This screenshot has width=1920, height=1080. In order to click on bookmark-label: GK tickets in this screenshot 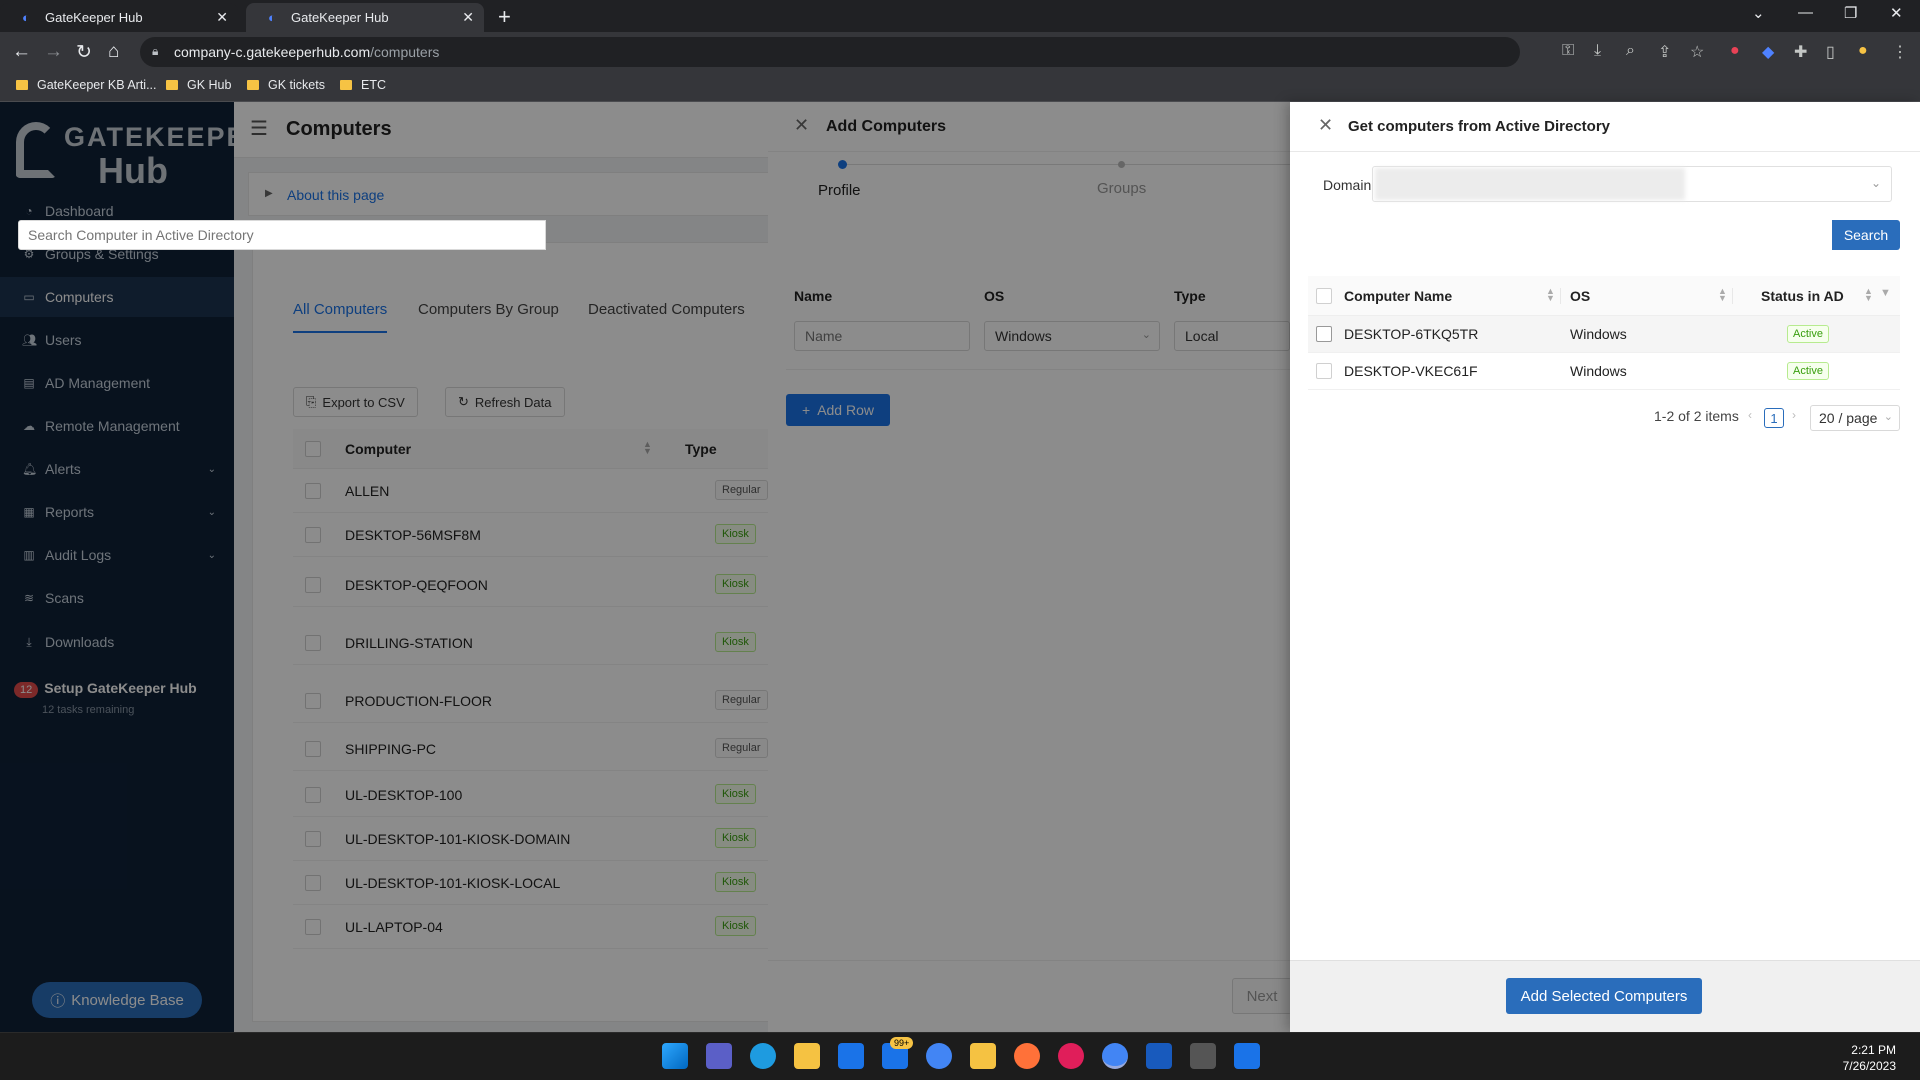, I will do `click(296, 85)`.